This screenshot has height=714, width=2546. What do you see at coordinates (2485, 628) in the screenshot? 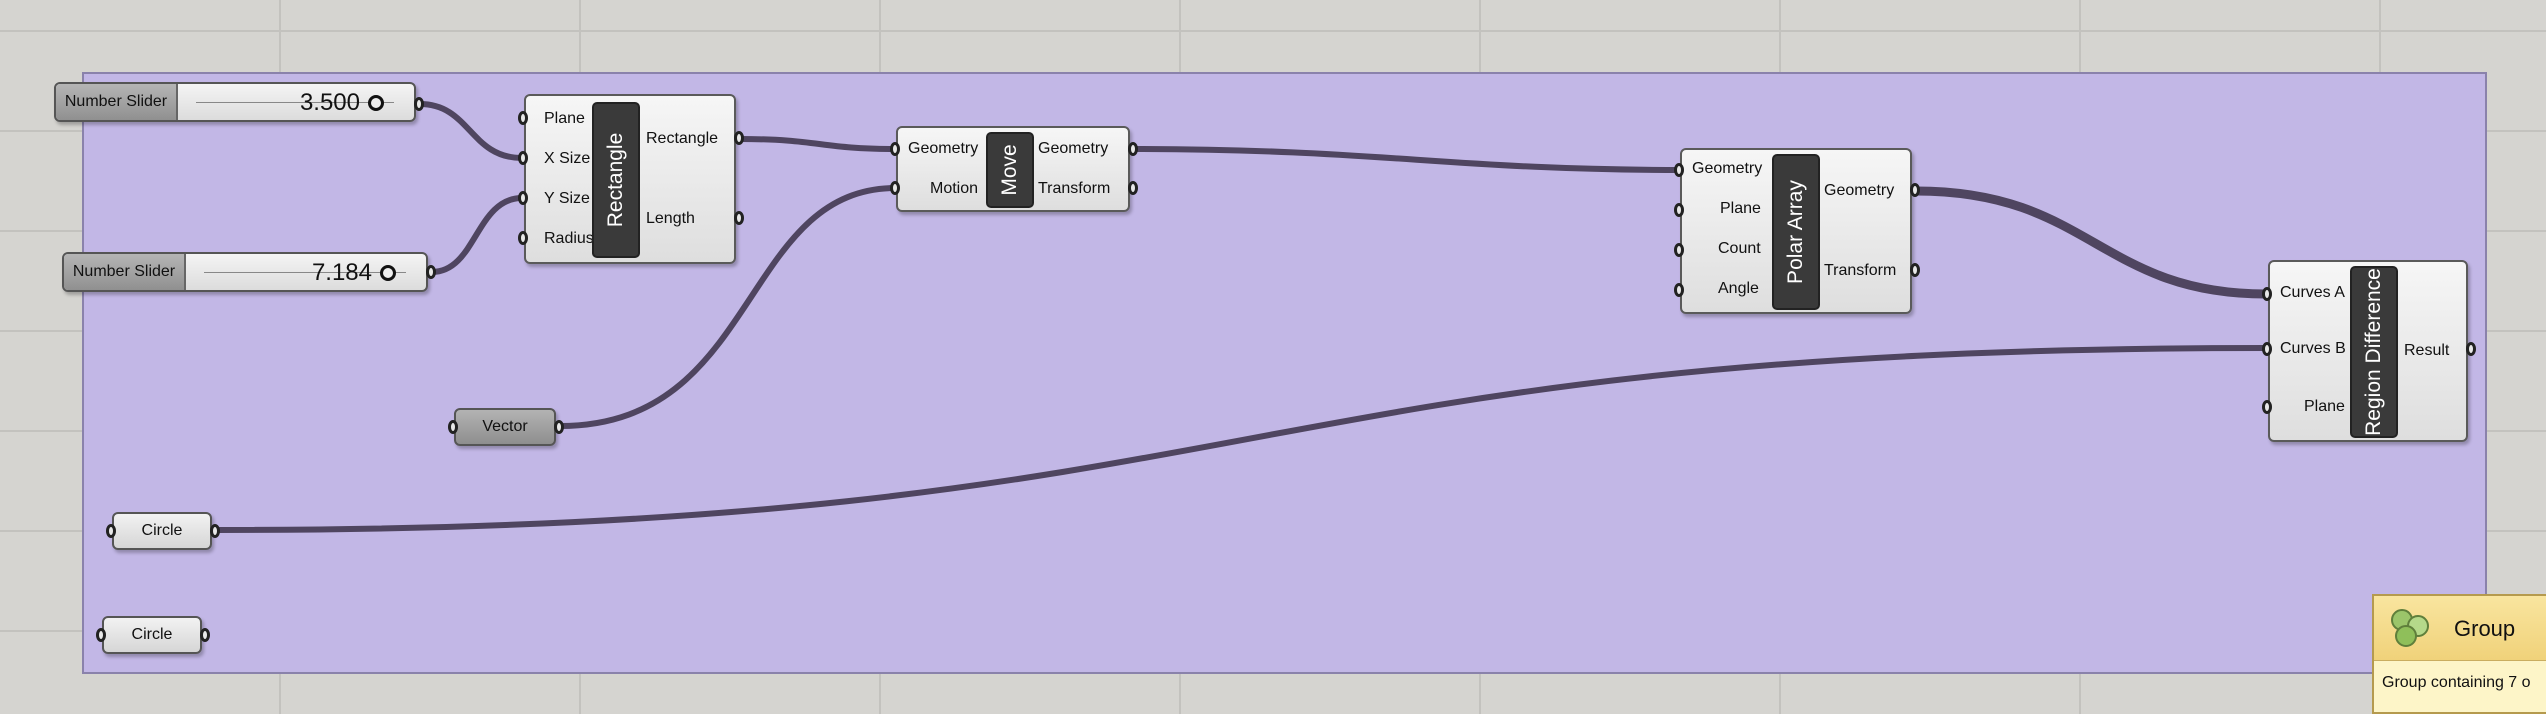
I see `tooltip-title: Group` at bounding box center [2485, 628].